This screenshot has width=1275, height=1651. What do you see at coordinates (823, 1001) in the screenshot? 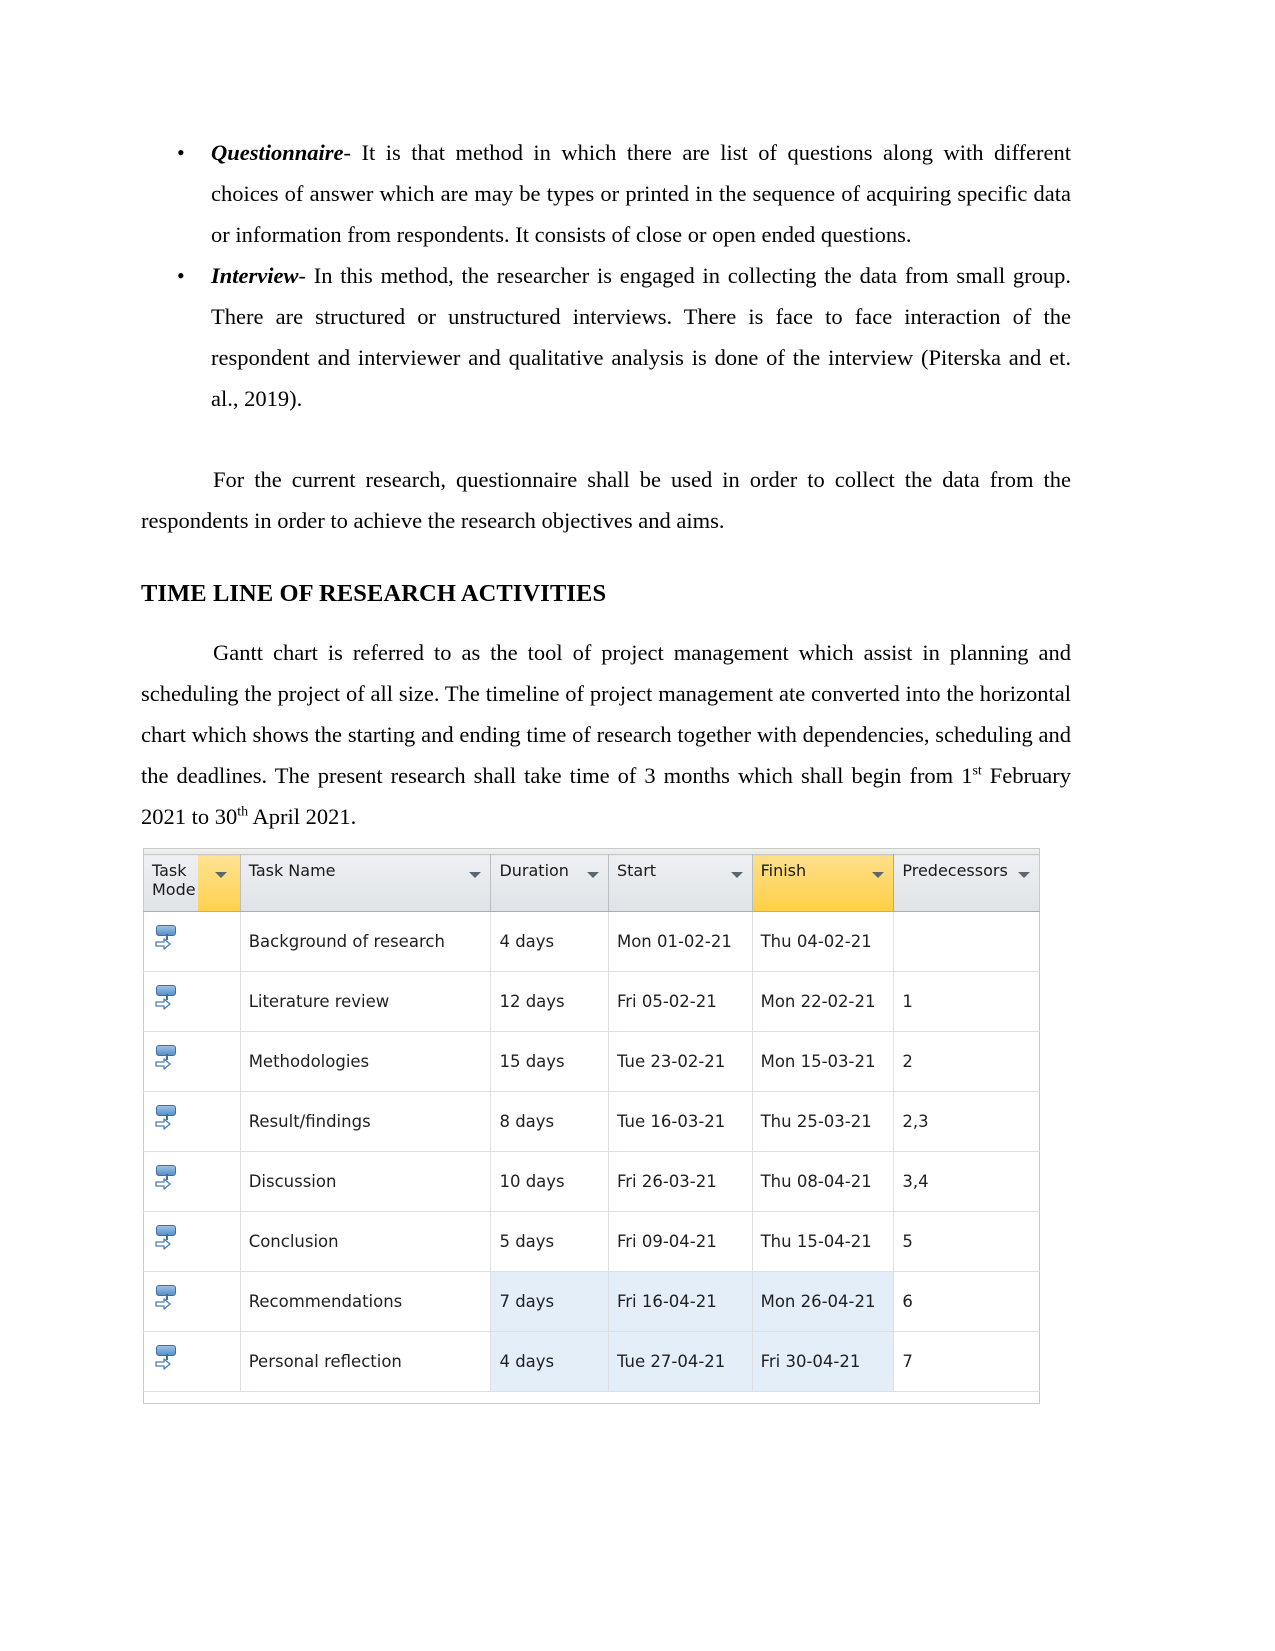
I see `cell-finish: Mon 22-02-21` at bounding box center [823, 1001].